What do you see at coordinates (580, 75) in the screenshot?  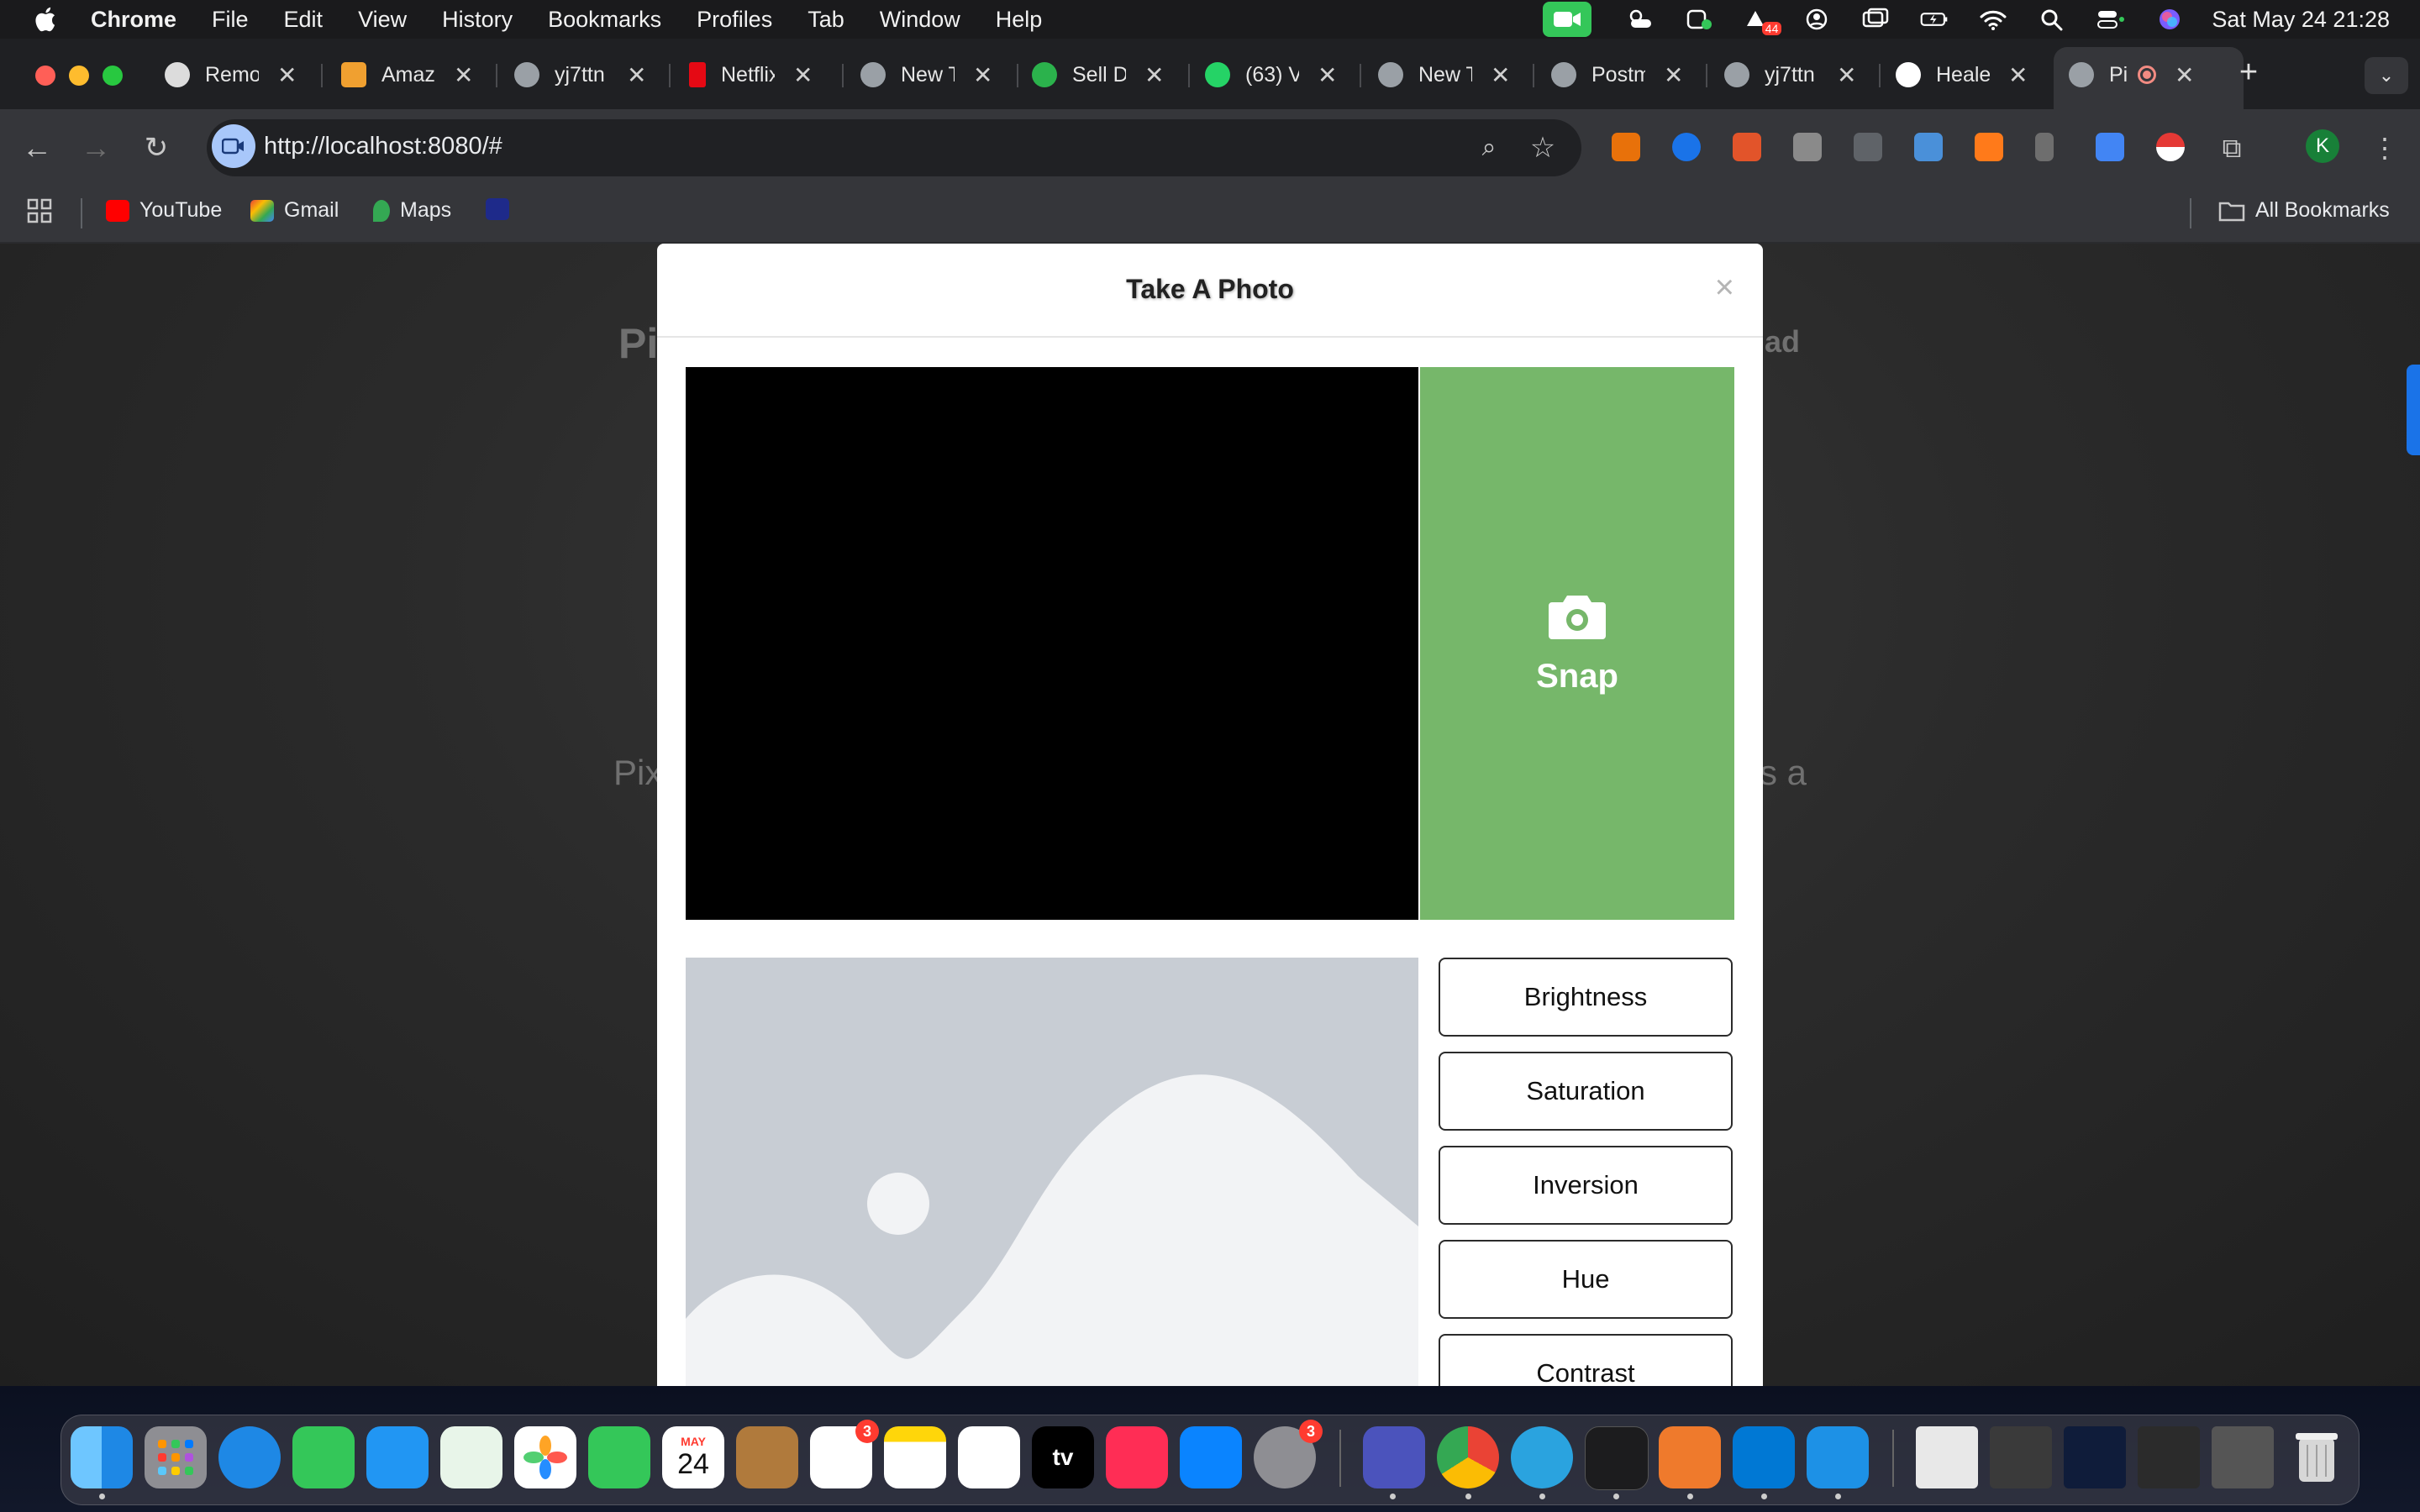 I see `tab-3: yj7ttn ✕` at bounding box center [580, 75].